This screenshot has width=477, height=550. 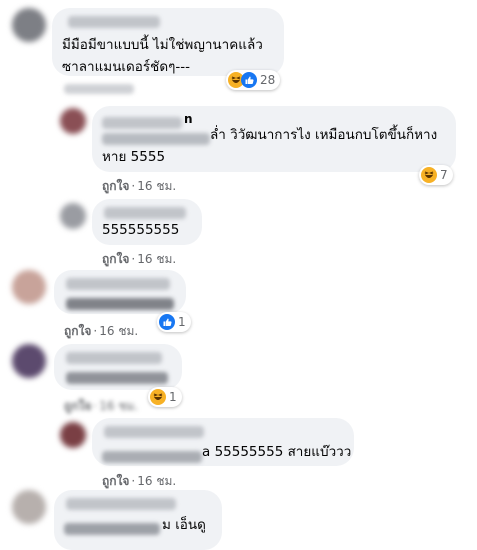 What do you see at coordinates (141, 230) in the screenshot?
I see `comment-text: 555555555` at bounding box center [141, 230].